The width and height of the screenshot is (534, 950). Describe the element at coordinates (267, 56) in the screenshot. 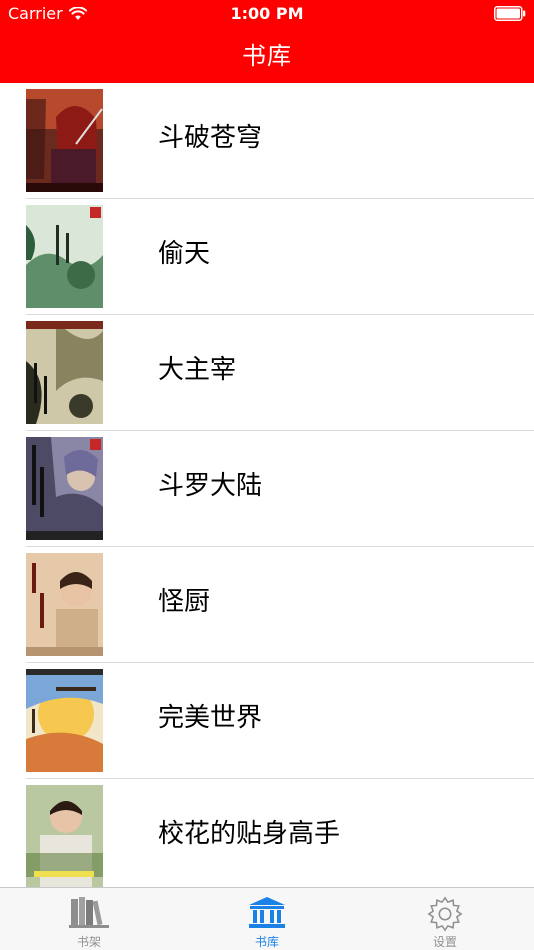

I see `page-title: 书库` at that location.